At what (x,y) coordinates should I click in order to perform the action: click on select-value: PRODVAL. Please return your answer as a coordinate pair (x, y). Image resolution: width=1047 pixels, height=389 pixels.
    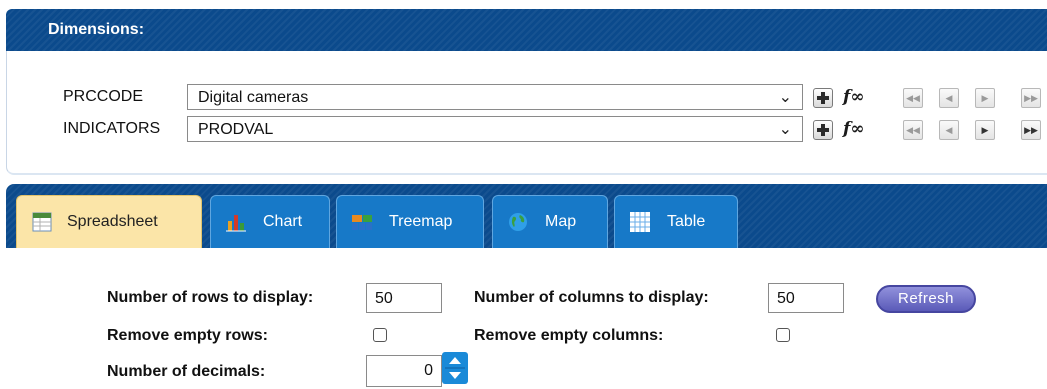
    Looking at the image, I should click on (236, 129).